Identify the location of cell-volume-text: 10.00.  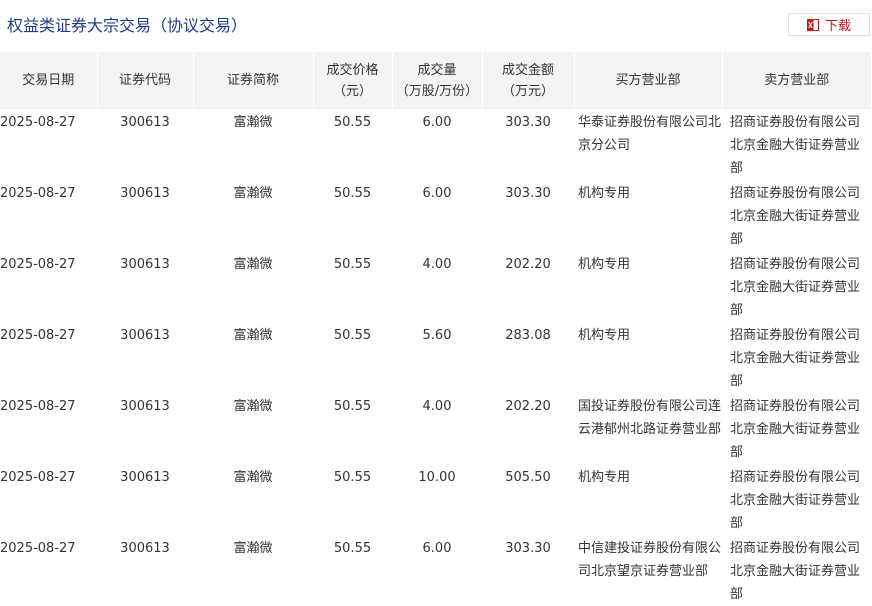
(437, 477).